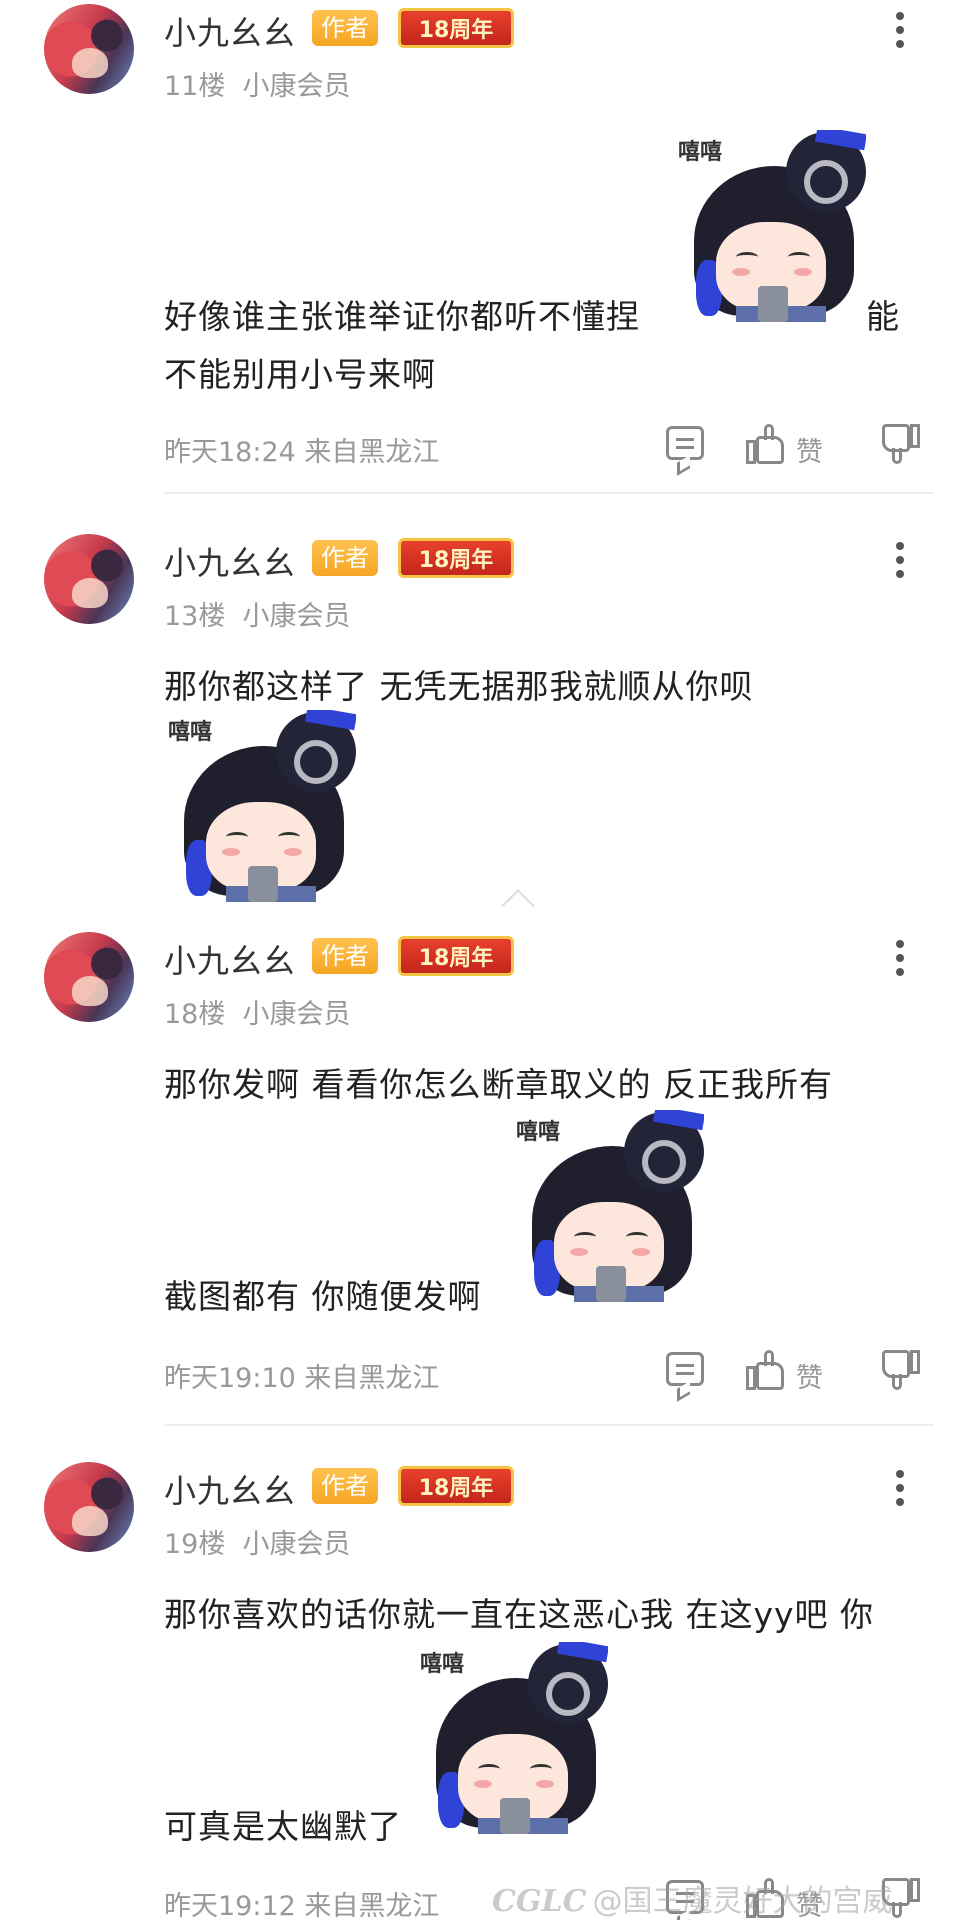 The image size is (972, 1920). Describe the element at coordinates (883, 316) in the screenshot. I see `comment-text-line: 能` at that location.